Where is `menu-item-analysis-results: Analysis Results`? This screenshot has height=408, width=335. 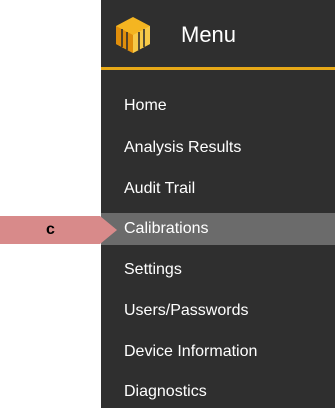
menu-item-analysis-results: Analysis Results is located at coordinates (218, 148).